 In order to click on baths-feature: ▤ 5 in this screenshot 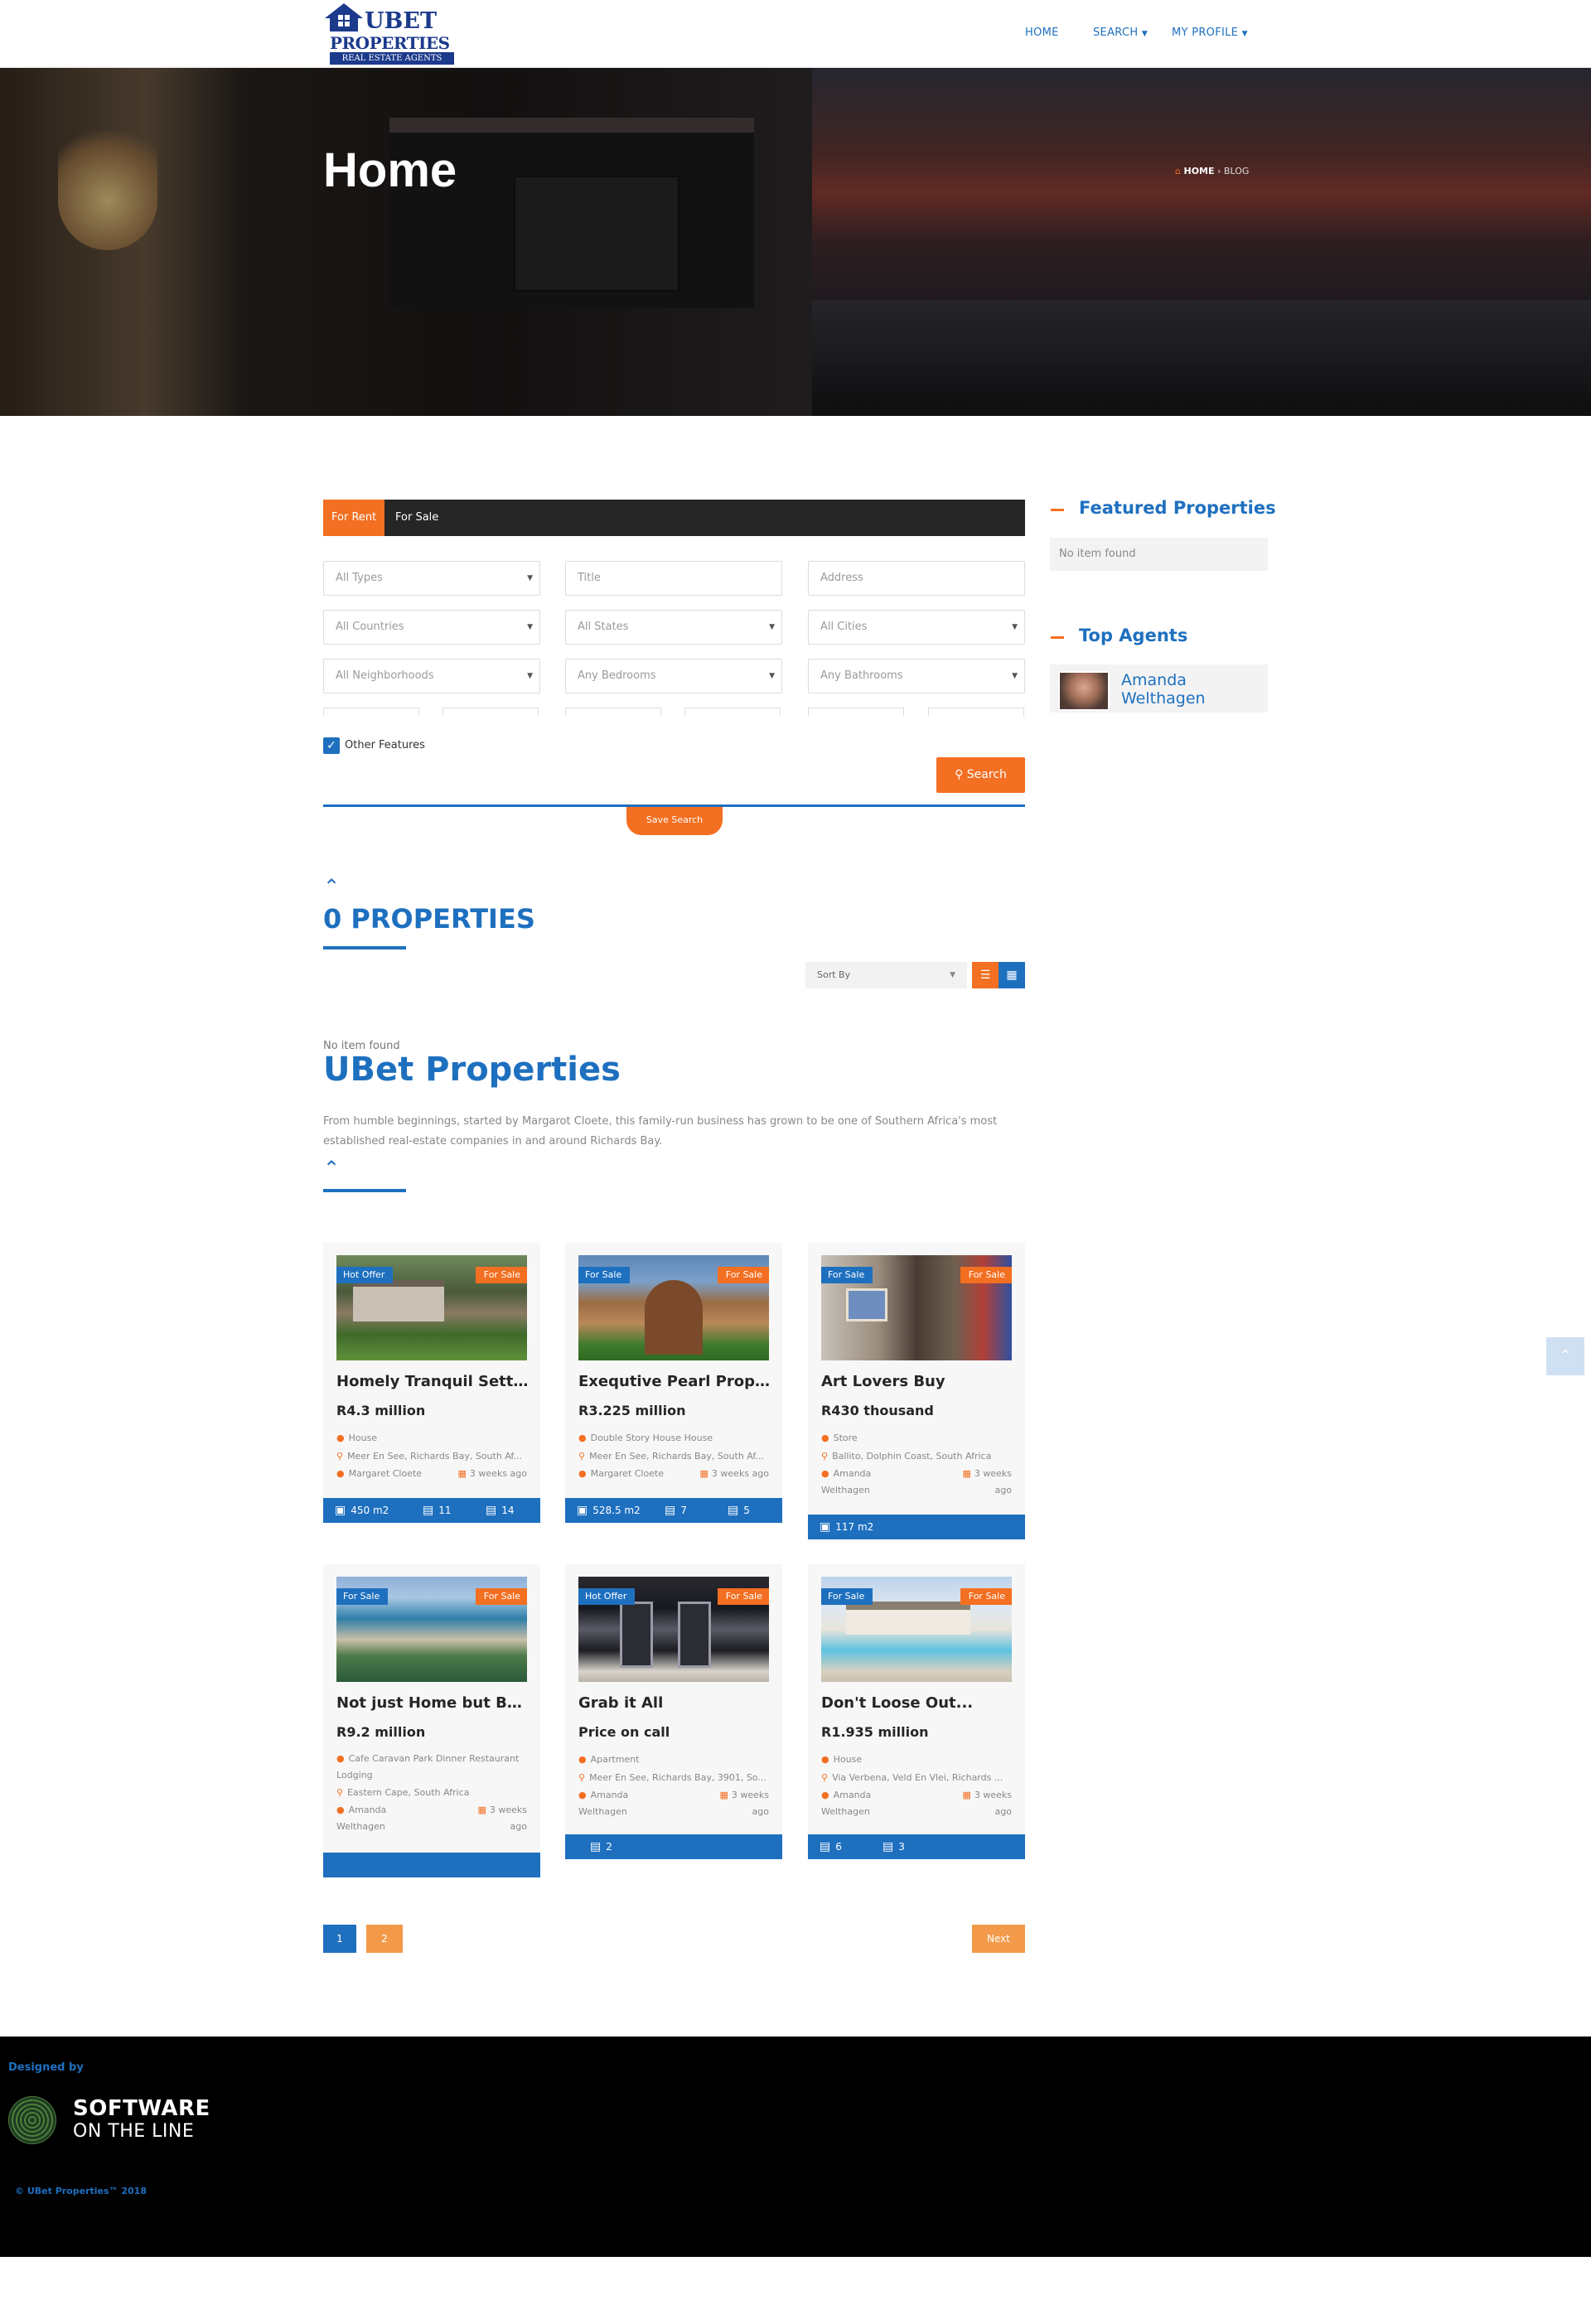, I will do `click(739, 1510)`.